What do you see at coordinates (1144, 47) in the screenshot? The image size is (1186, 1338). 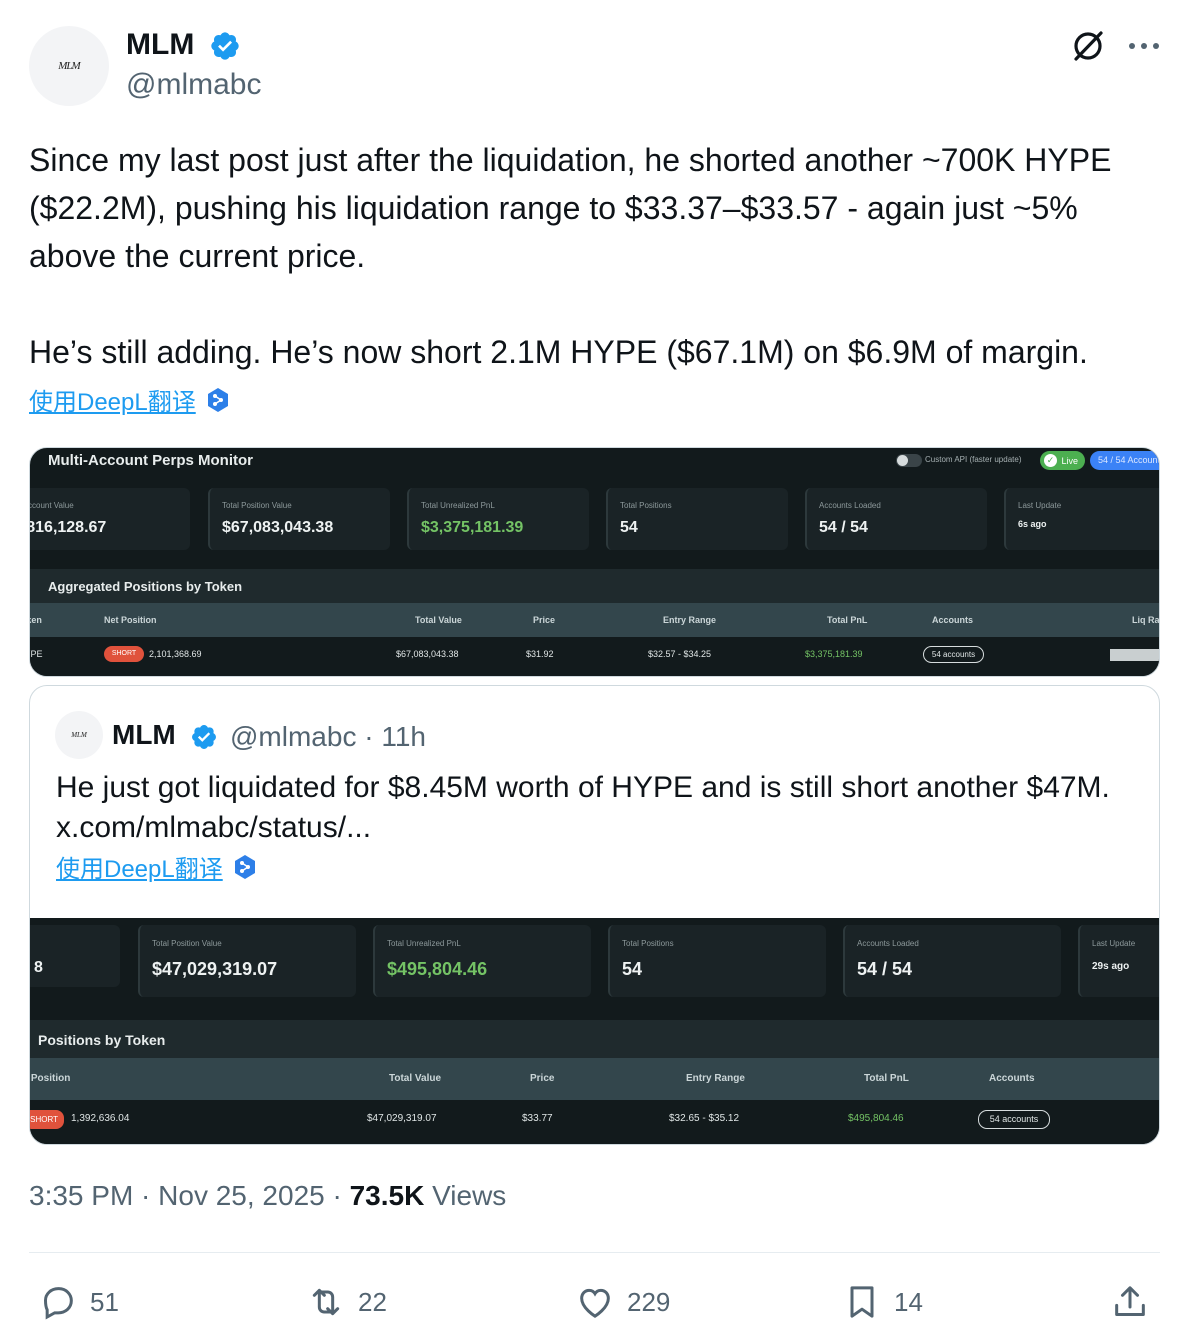 I see `more-icon` at bounding box center [1144, 47].